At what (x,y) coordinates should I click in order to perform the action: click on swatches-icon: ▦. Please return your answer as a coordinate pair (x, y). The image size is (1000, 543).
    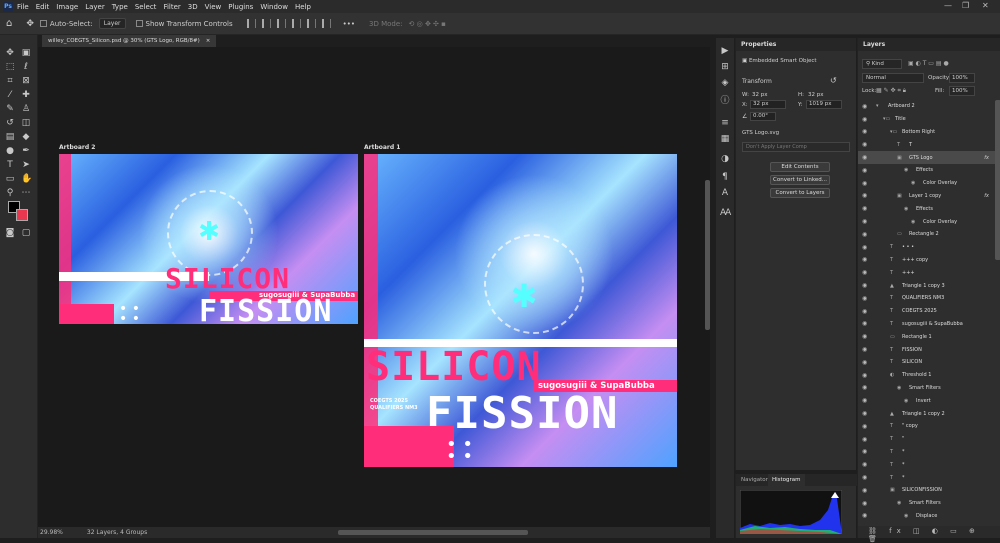
    Looking at the image, I should click on (725, 139).